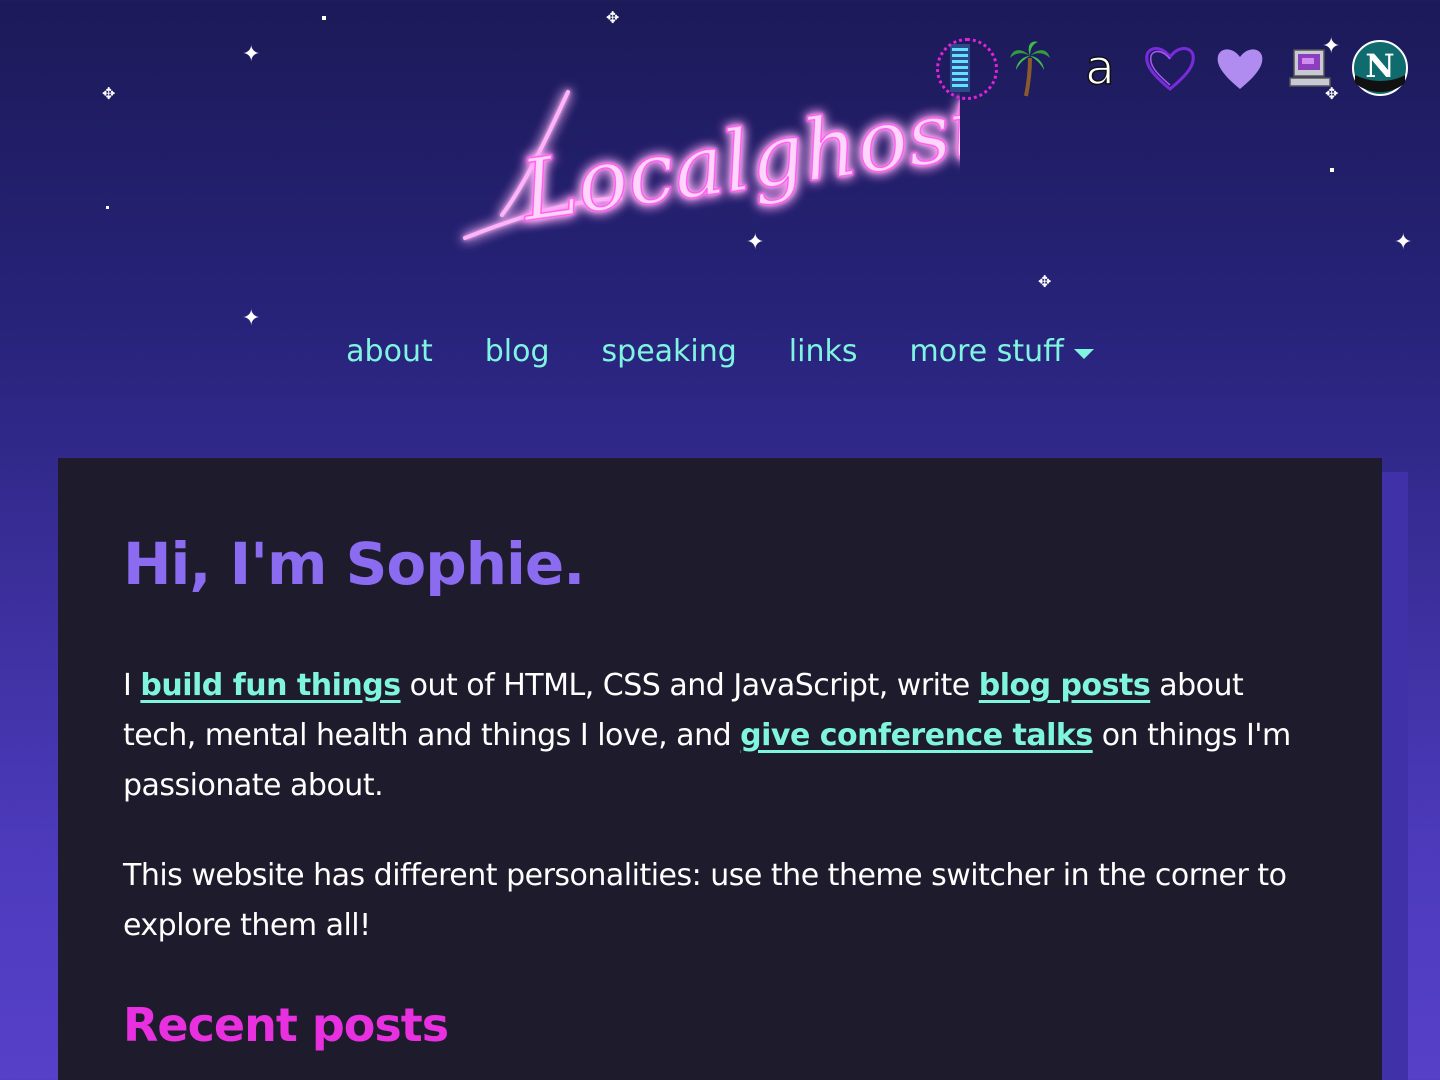 The height and width of the screenshot is (1080, 1440). I want to click on letter-a-icon: a, so click(1100, 68).